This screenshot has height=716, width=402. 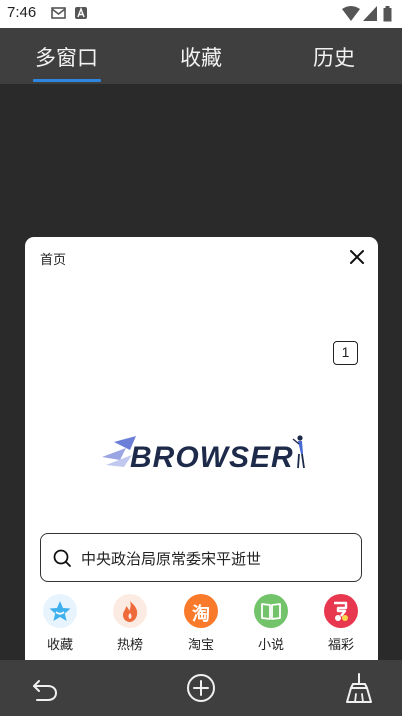 What do you see at coordinates (271, 611) in the screenshot?
I see `book-icon` at bounding box center [271, 611].